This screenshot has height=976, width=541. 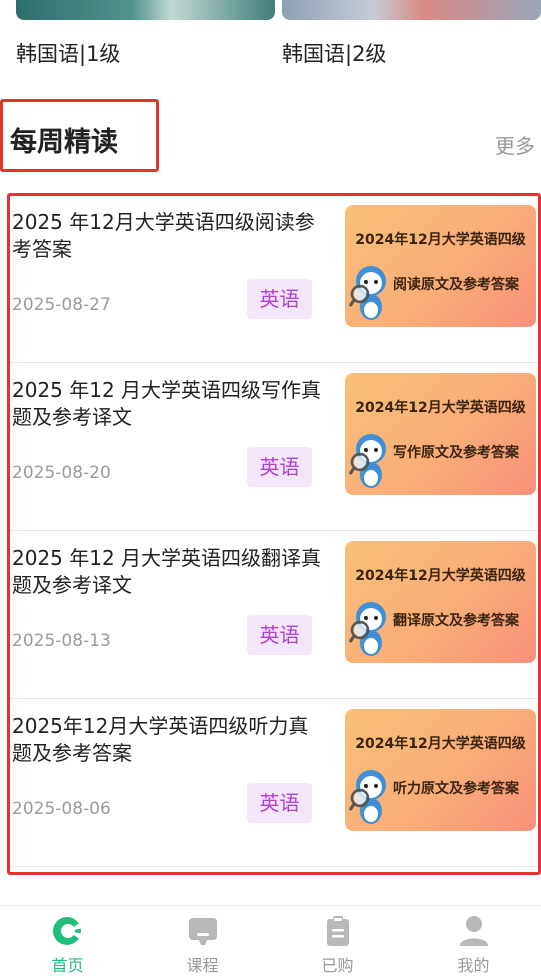 I want to click on nav-home: 首页, so click(x=67, y=941).